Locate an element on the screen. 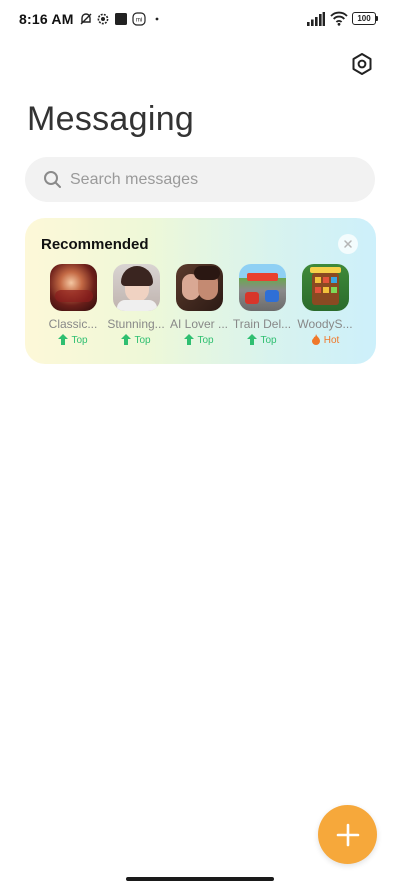 Image resolution: width=400 pixels, height=888 pixels. app-icon-woodys is located at coordinates (325, 287).